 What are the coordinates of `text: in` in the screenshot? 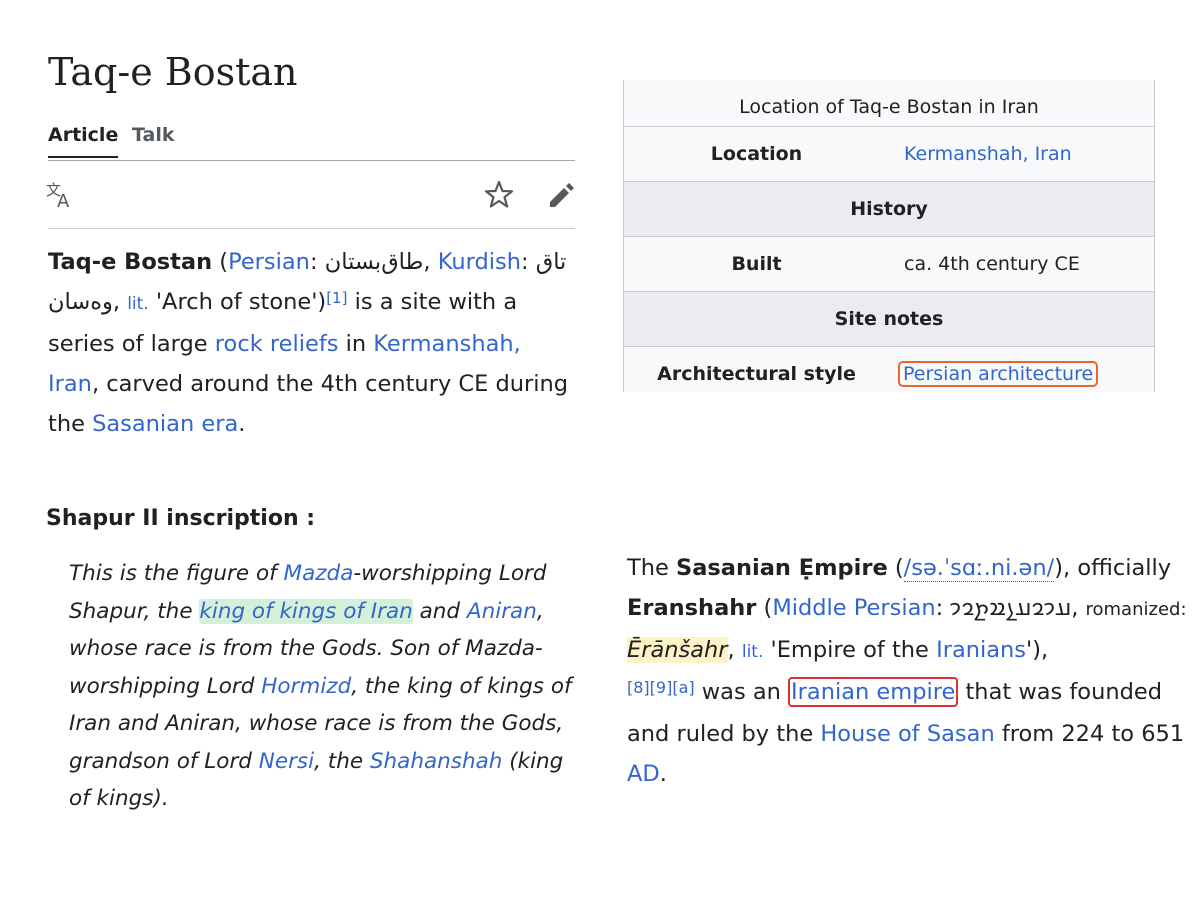 It's located at (356, 344).